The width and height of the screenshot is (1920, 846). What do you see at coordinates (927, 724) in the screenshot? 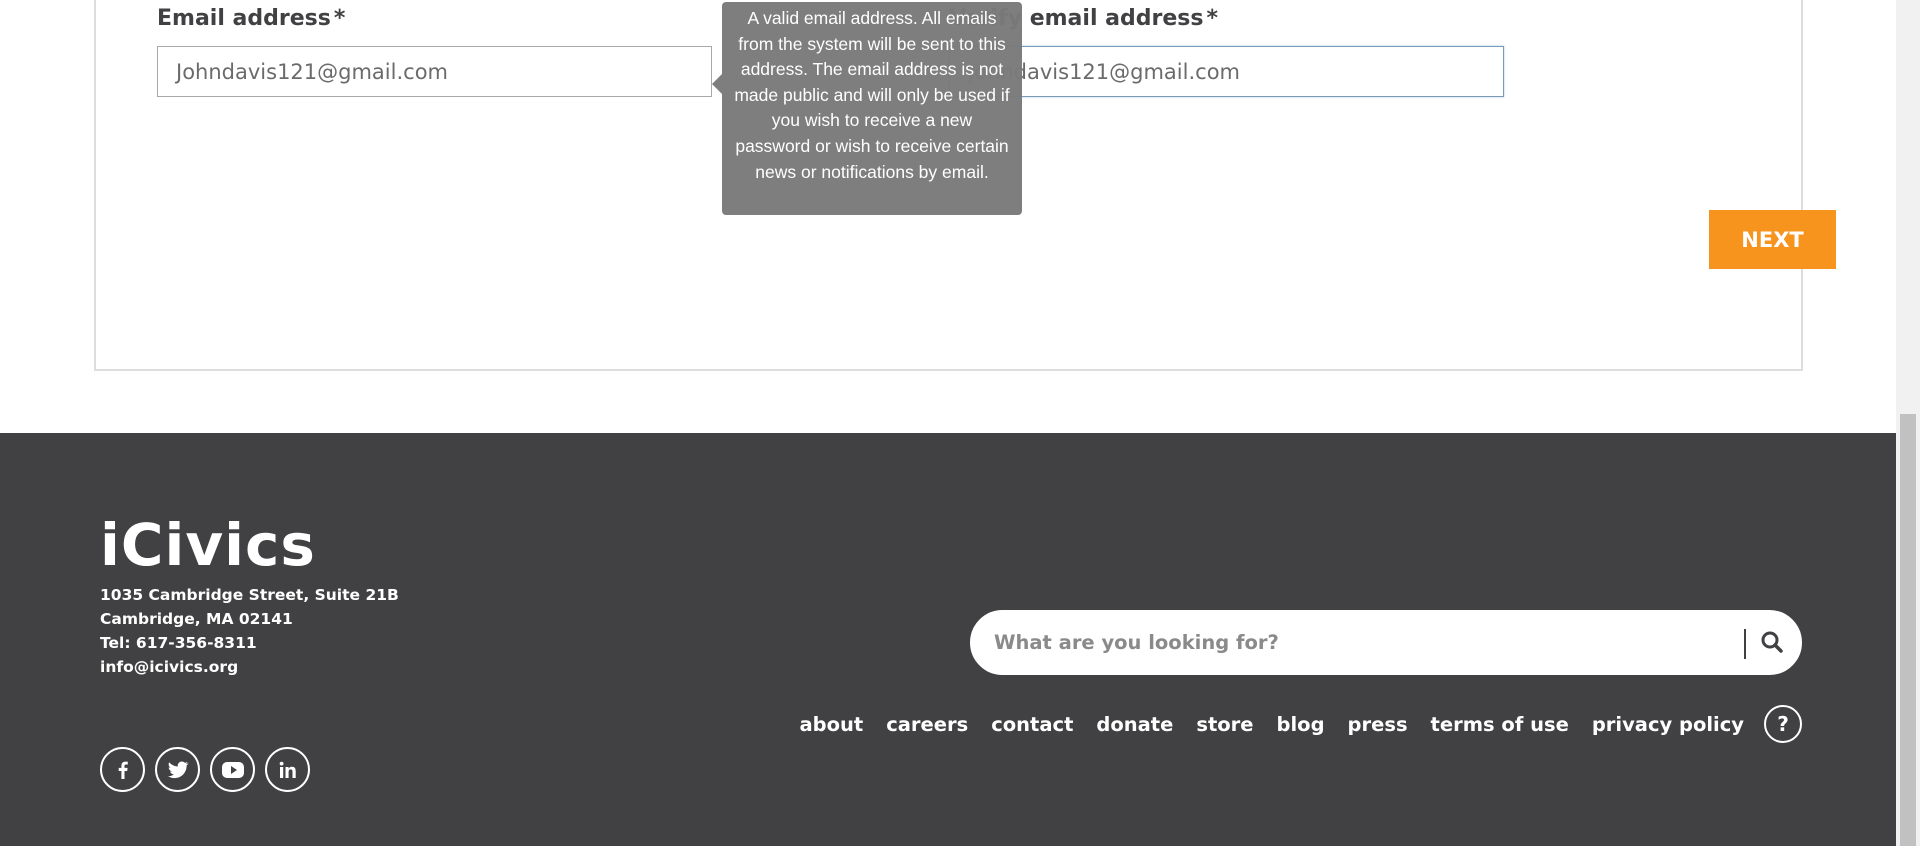
I see `footer-link-careers: careers` at bounding box center [927, 724].